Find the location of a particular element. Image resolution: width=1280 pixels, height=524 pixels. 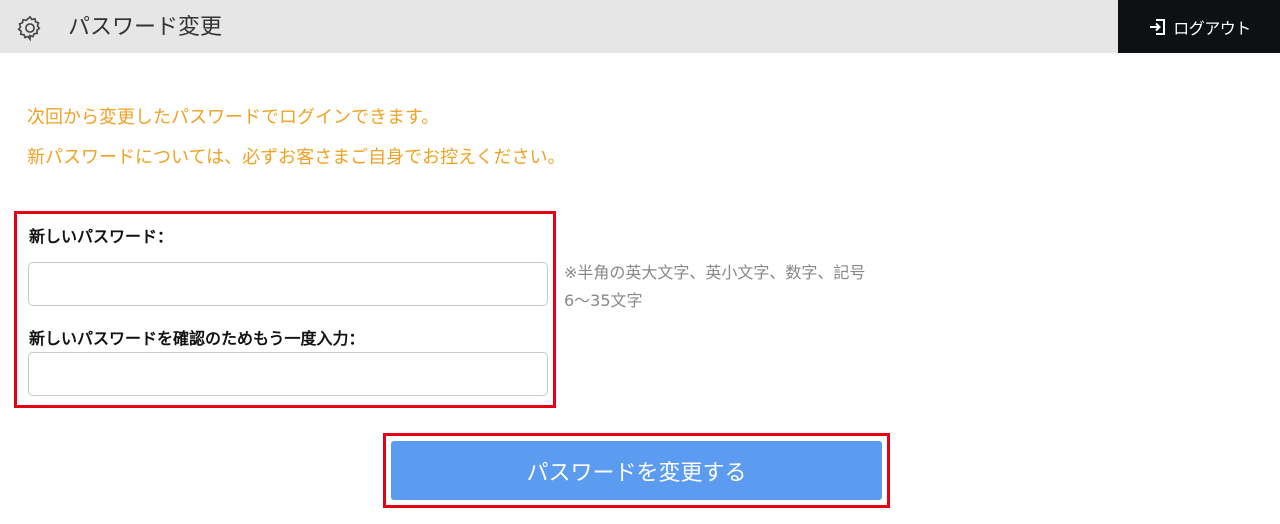

password-length-hint: 6〜35文字 is located at coordinates (603, 300).